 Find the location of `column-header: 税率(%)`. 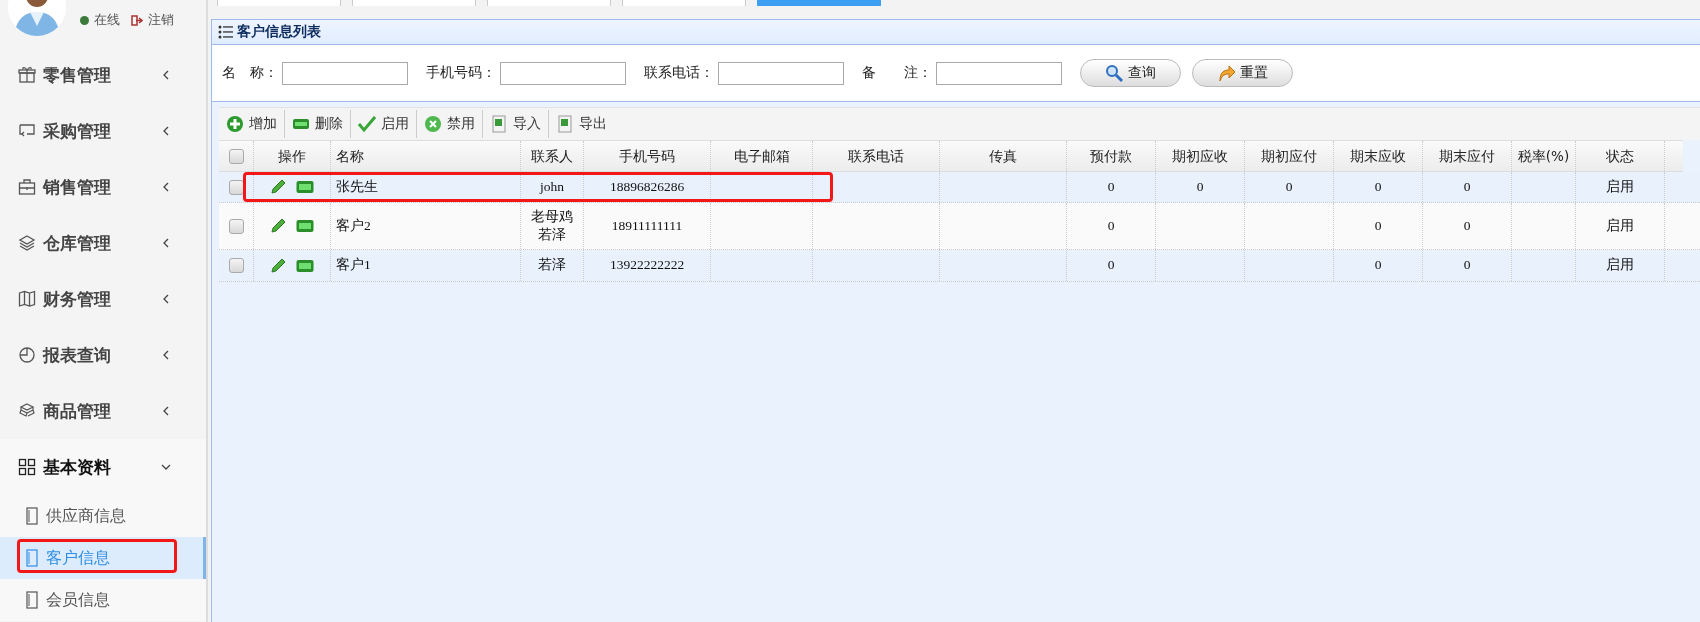

column-header: 税率(%) is located at coordinates (1544, 156).